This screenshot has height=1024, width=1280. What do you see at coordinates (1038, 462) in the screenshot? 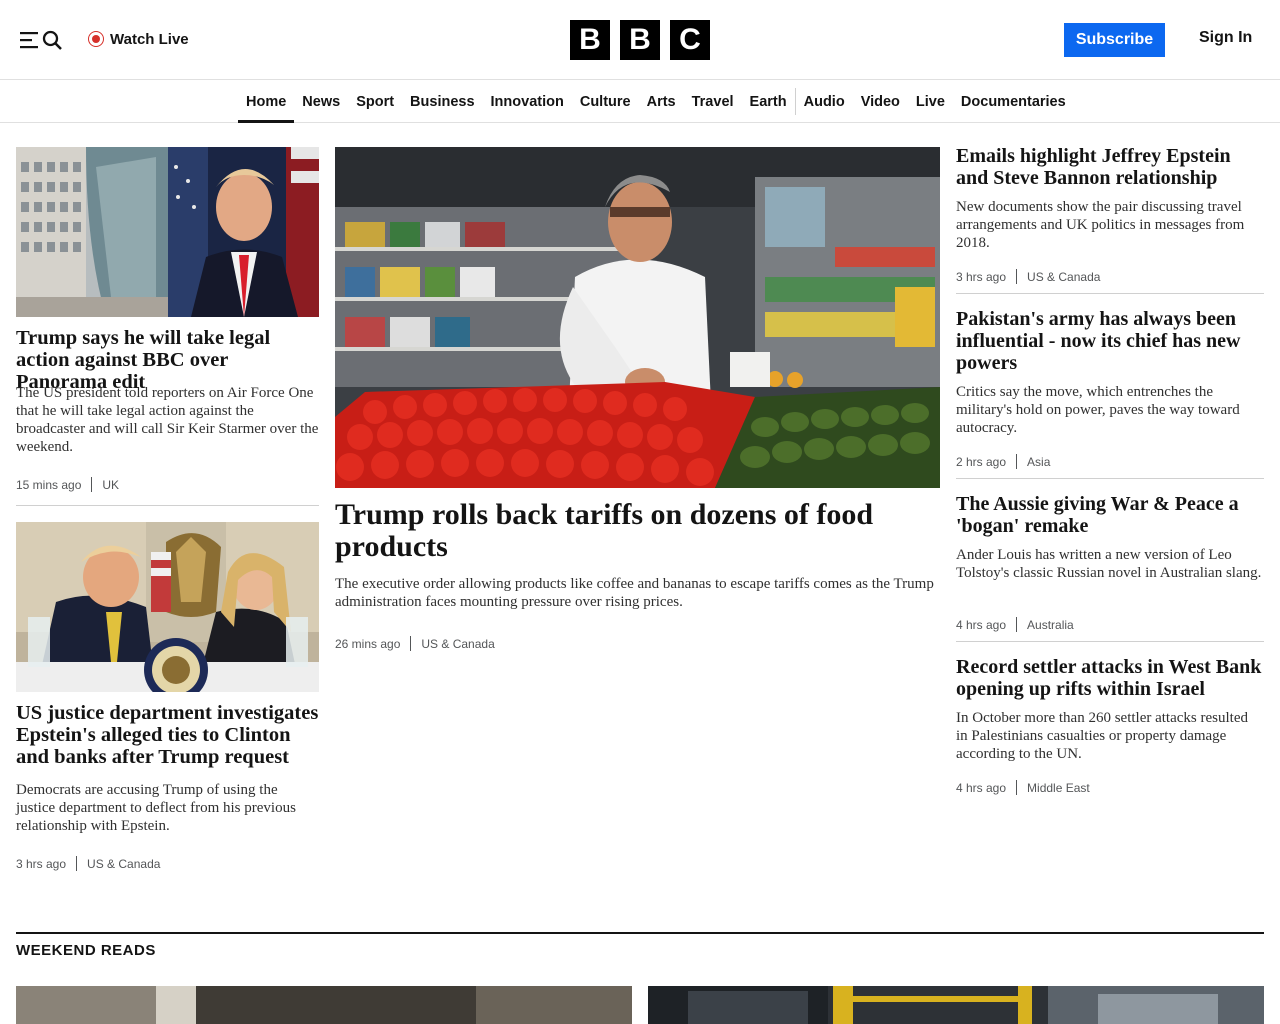
I see `story-tag: Asia` at bounding box center [1038, 462].